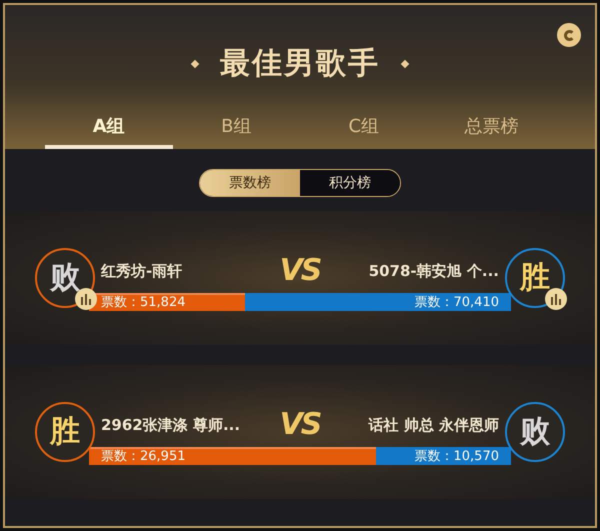 The image size is (600, 531). I want to click on group-tab: A组, so click(108, 128).